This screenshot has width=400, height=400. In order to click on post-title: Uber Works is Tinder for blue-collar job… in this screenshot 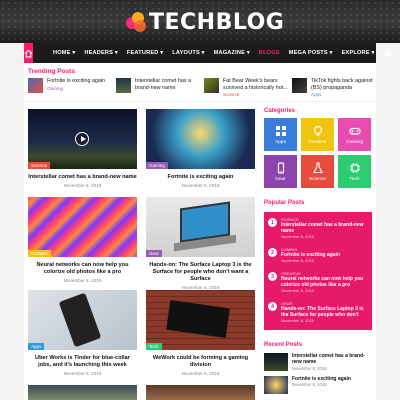, I will do `click(82, 362)`.